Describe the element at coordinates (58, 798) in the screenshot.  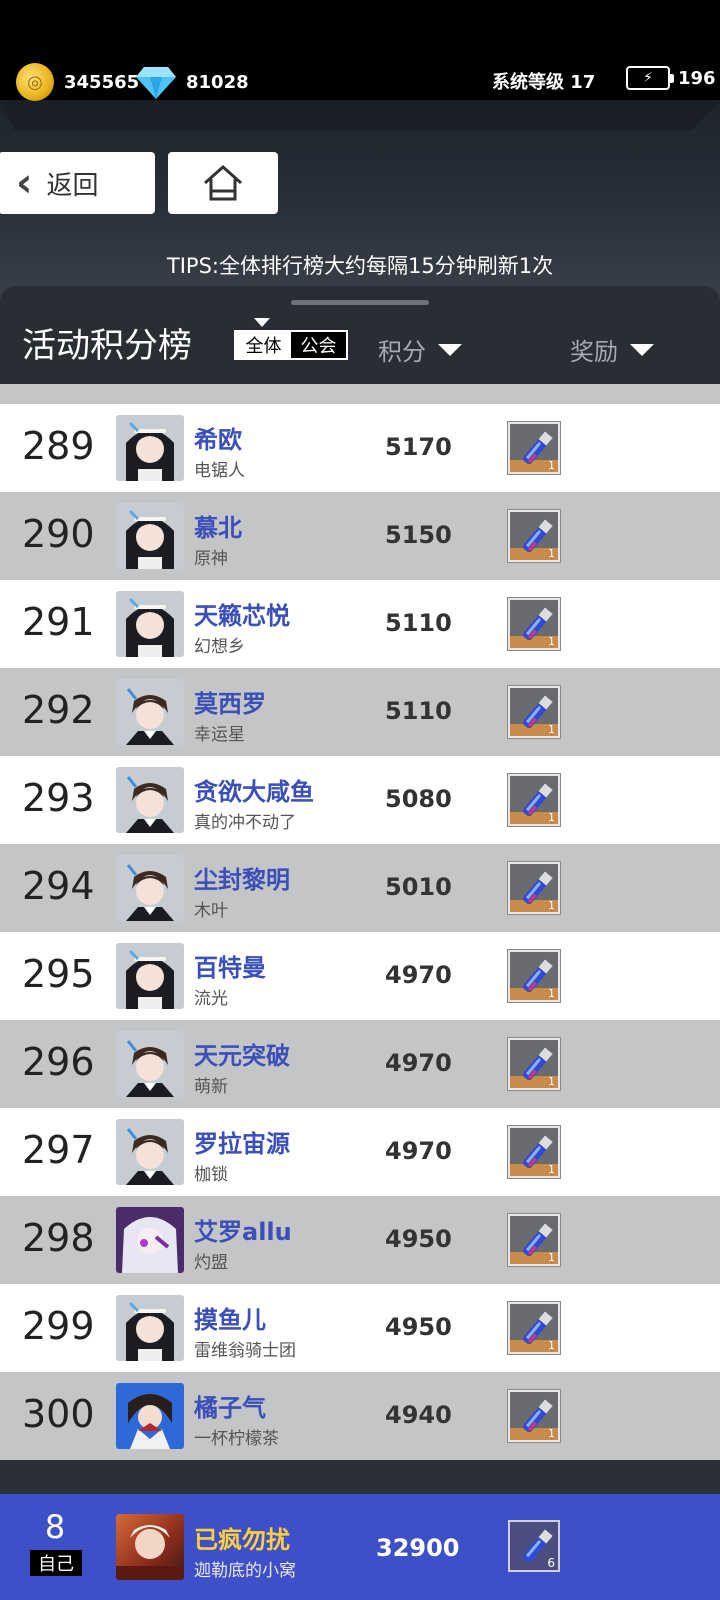
I see `rank-number: 293` at that location.